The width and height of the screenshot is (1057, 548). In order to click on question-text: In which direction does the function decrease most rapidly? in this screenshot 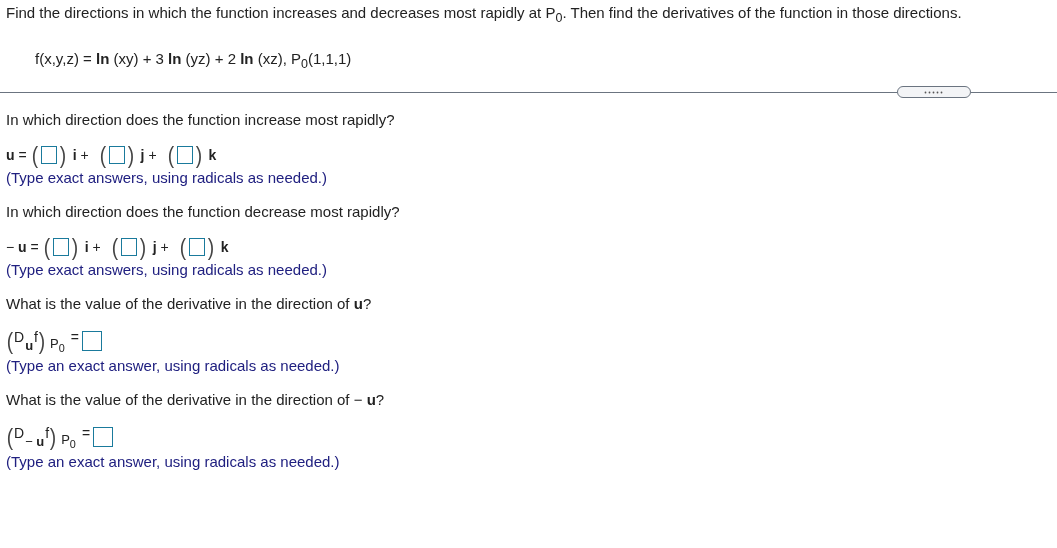, I will do `click(203, 212)`.